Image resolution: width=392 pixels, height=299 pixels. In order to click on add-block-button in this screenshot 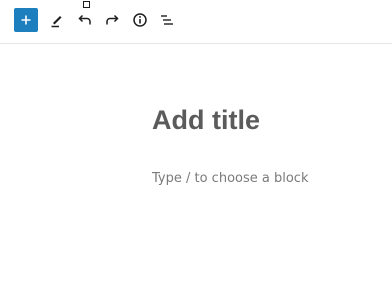, I will do `click(26, 20)`.